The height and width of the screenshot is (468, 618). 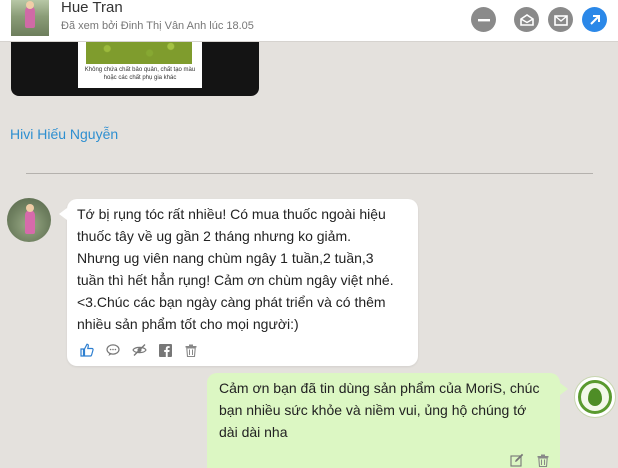 I want to click on edit-icon, so click(x=517, y=460).